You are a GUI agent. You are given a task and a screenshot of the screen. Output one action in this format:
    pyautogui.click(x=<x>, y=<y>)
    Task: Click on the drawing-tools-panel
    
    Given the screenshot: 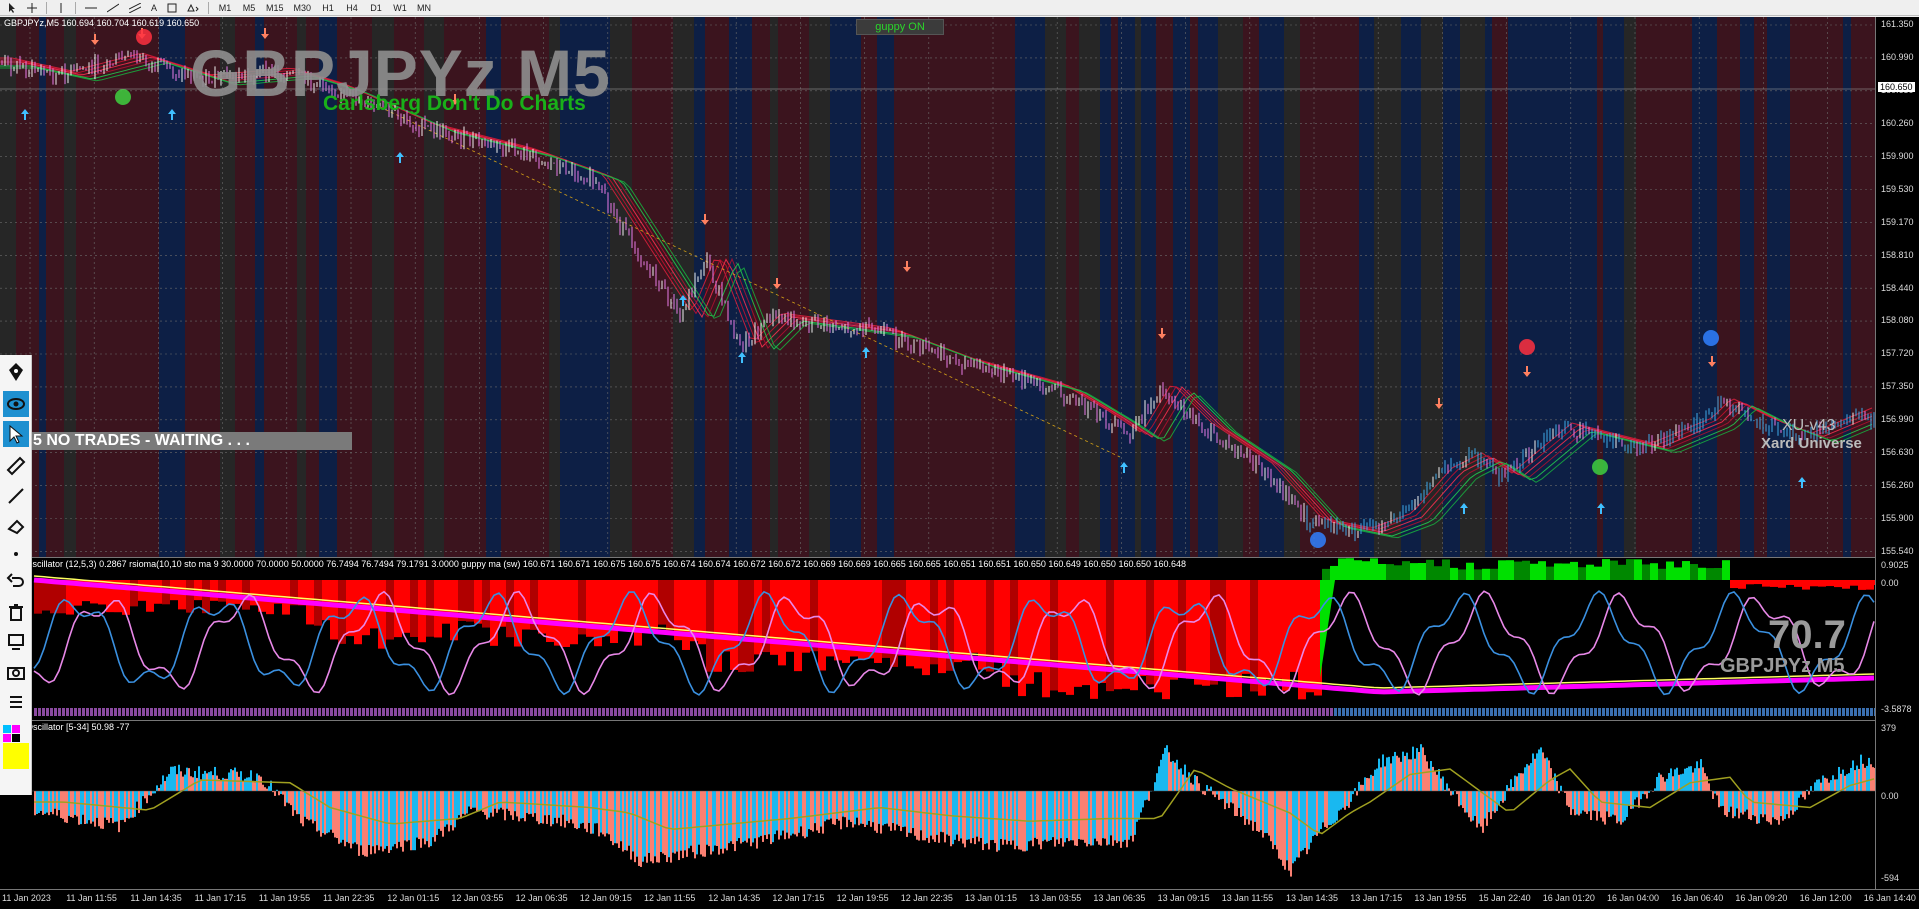 What is the action you would take?
    pyautogui.click(x=16, y=575)
    